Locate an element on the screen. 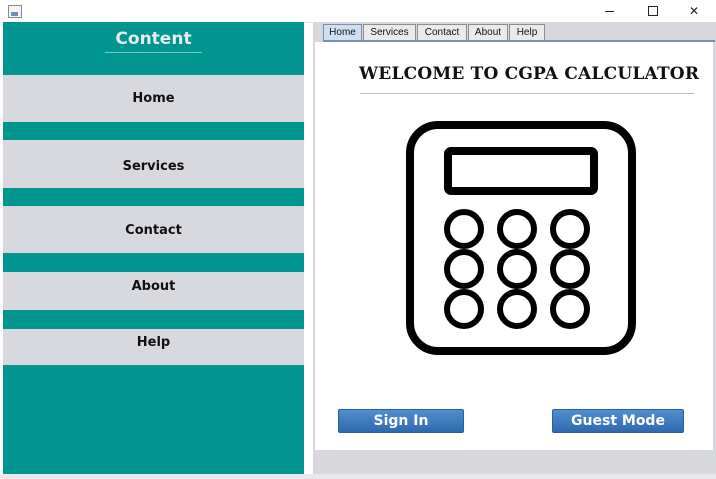 The image size is (716, 479). sign-in-button: Sign In is located at coordinates (401, 421).